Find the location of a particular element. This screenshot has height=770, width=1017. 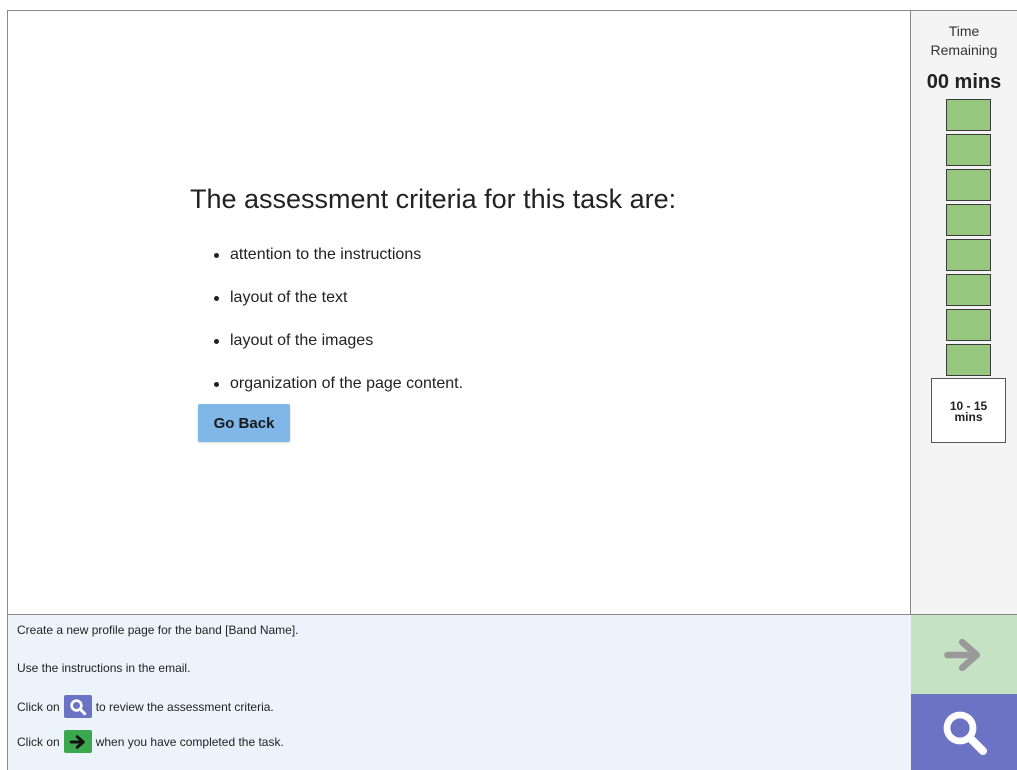

criteria-item: layout of the text is located at coordinates (338, 310).